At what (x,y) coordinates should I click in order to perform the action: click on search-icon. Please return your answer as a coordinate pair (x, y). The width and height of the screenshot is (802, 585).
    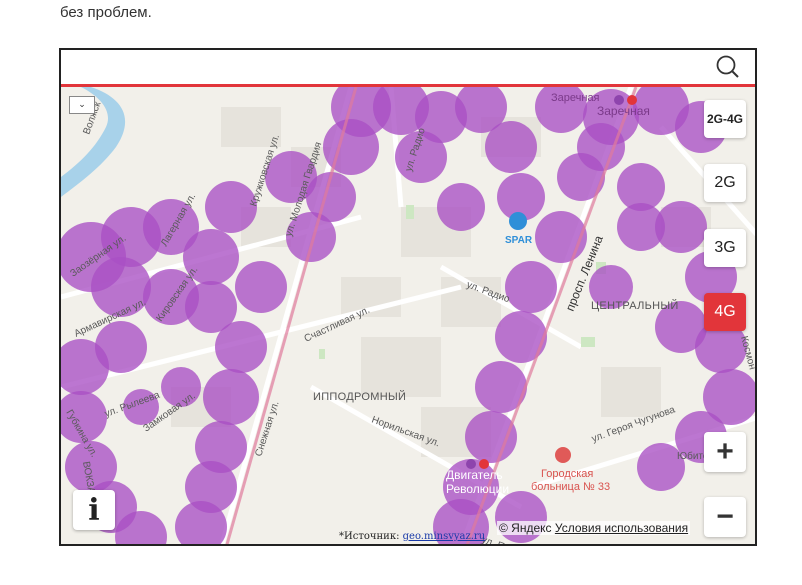
    Looking at the image, I should click on (728, 67).